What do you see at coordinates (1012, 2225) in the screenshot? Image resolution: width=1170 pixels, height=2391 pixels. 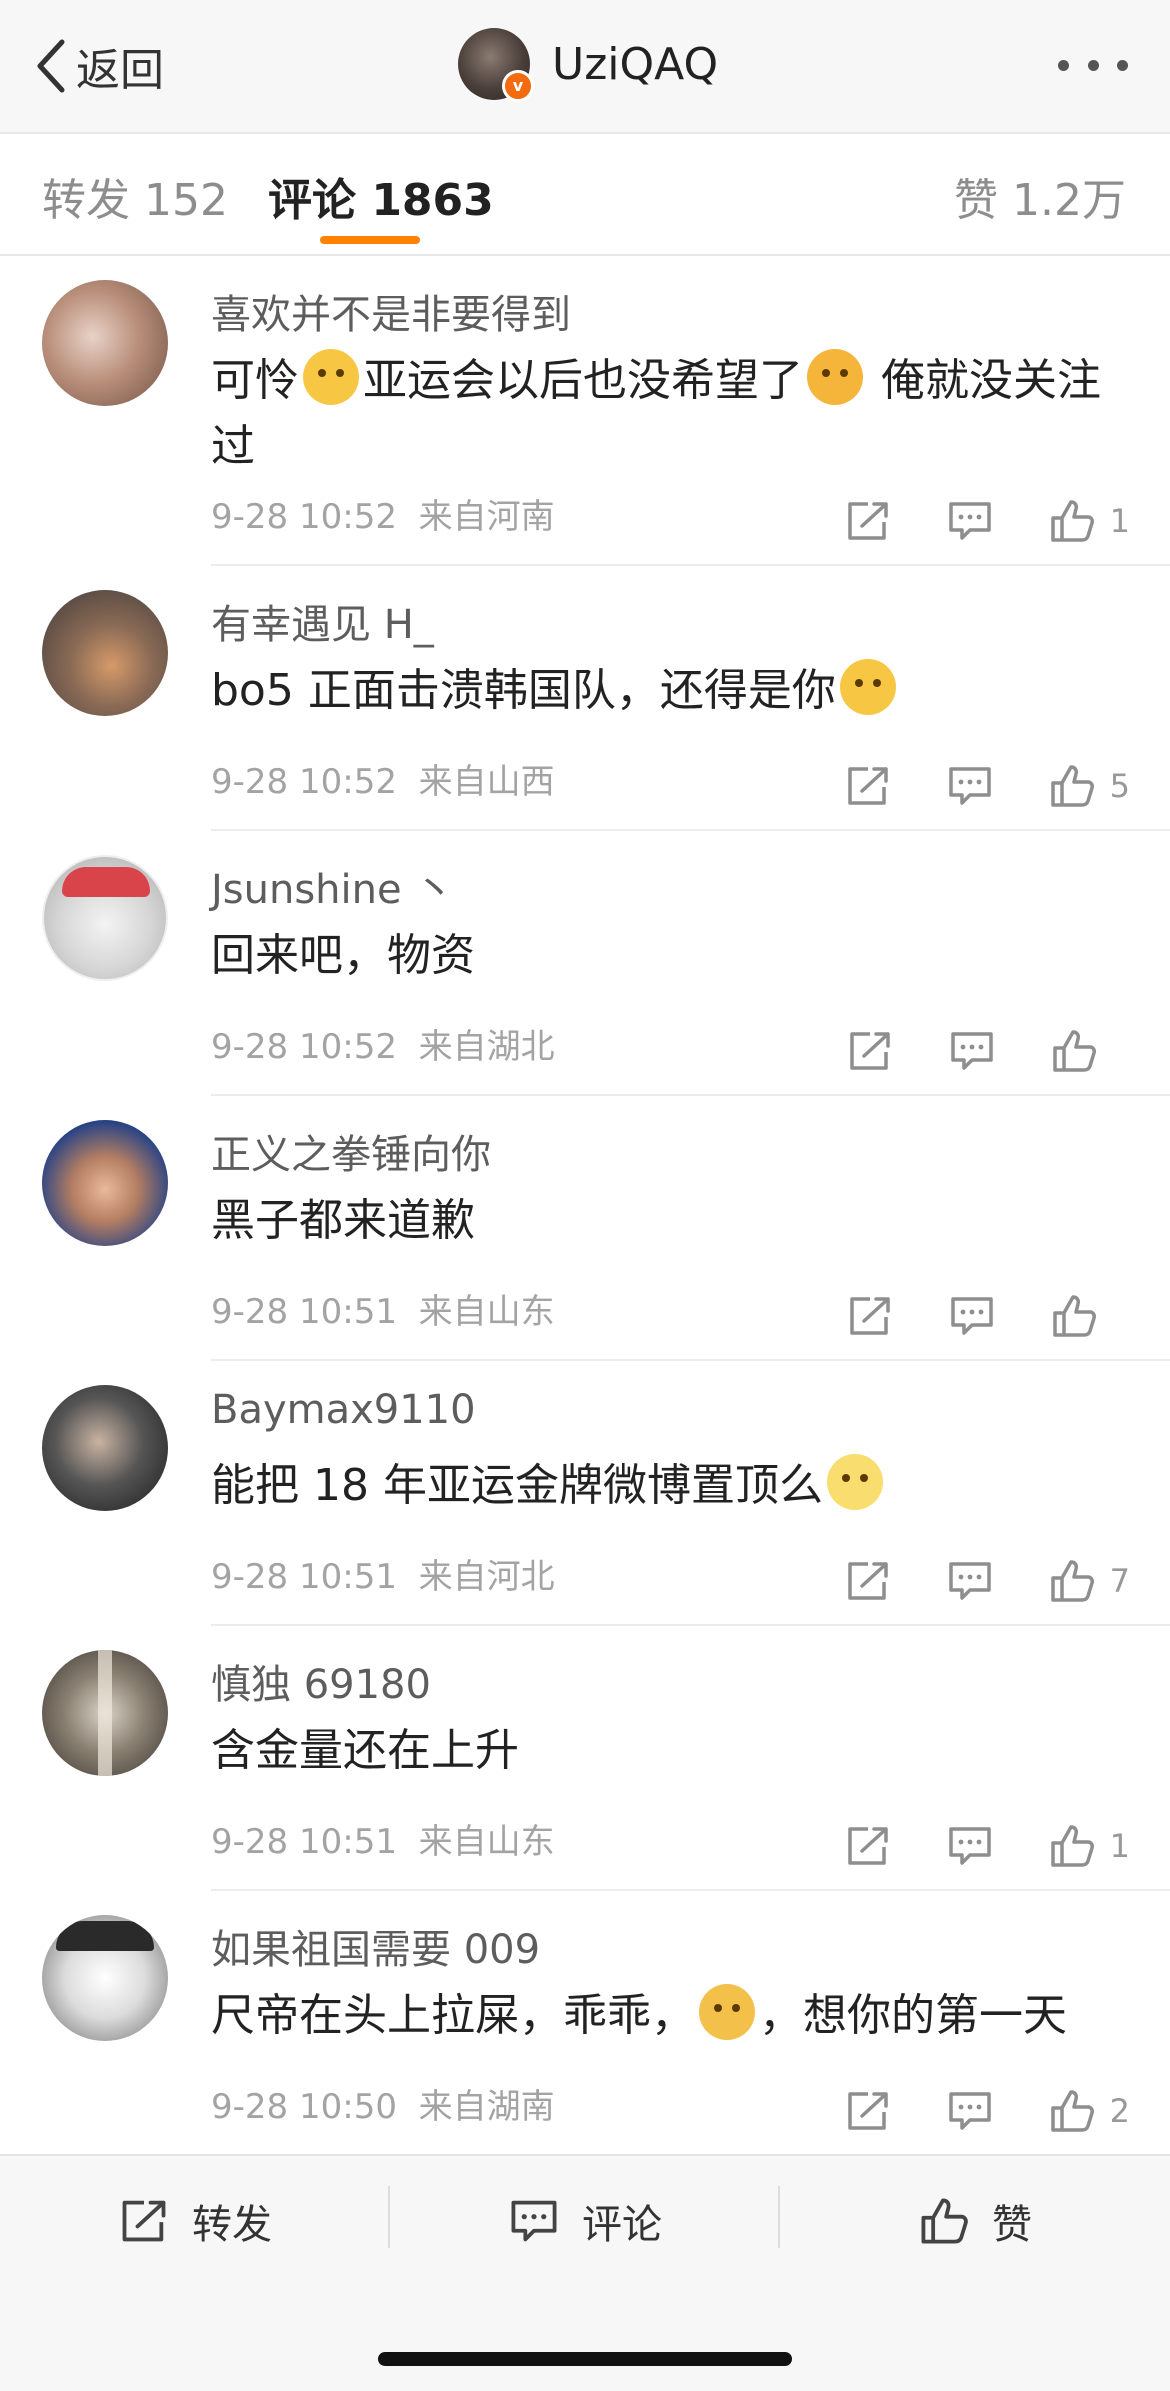 I see `like-label: 赞` at bounding box center [1012, 2225].